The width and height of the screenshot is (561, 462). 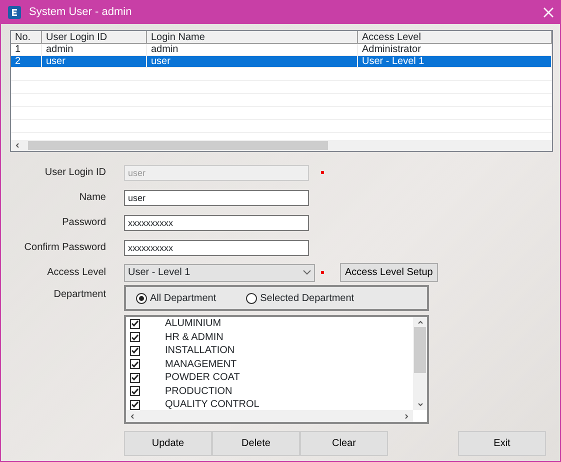 I want to click on scroll-down-icon, so click(x=420, y=404).